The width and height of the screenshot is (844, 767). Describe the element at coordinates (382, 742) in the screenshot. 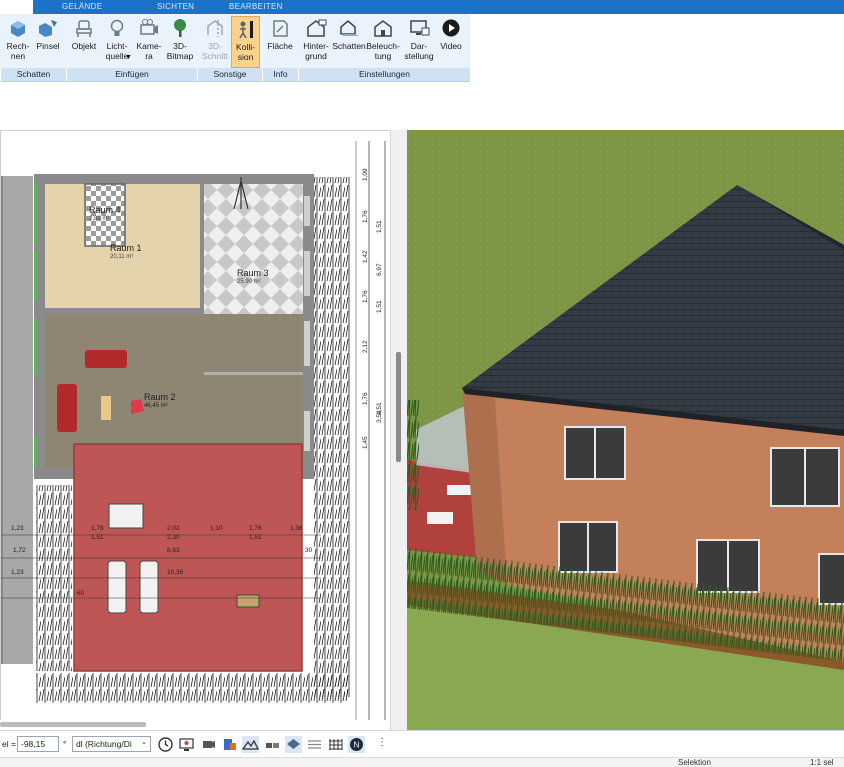

I see `more-options-icon: ⋮` at that location.